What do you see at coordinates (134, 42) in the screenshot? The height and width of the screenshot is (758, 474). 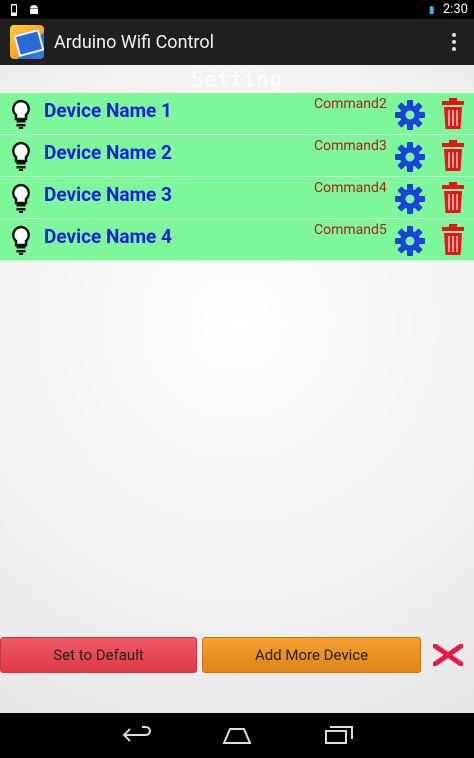 I see `app-title: Arduino Wifi Control` at bounding box center [134, 42].